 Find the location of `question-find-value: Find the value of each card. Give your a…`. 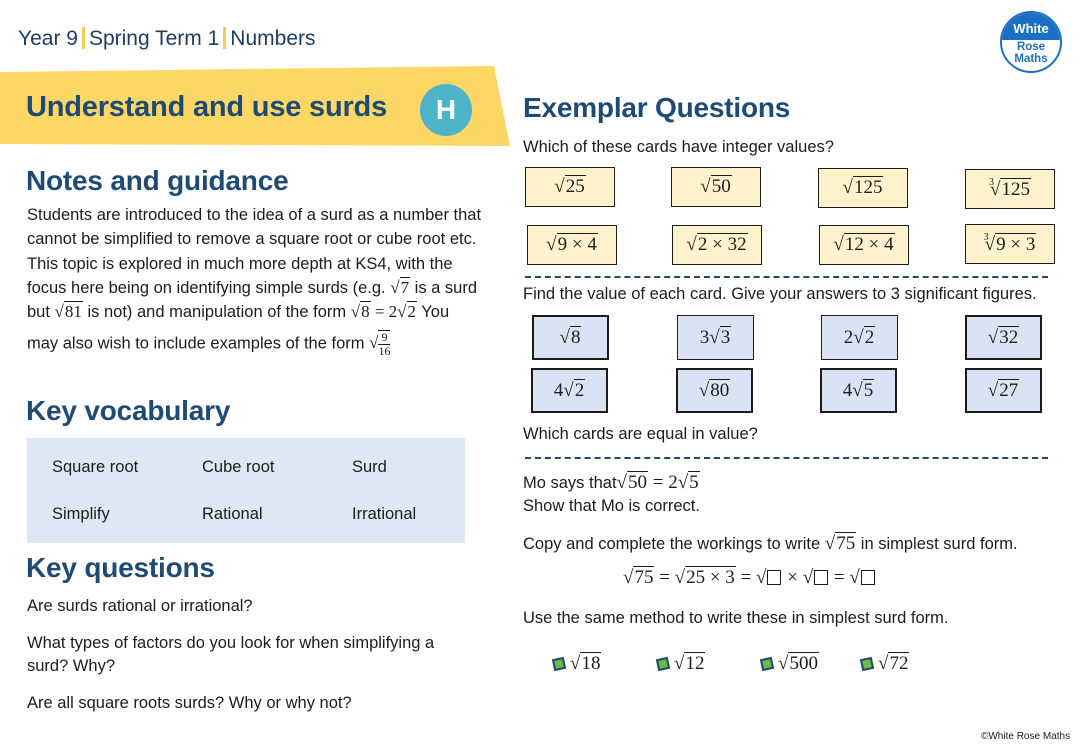

question-find-value: Find the value of each card. Give your a… is located at coordinates (780, 294).